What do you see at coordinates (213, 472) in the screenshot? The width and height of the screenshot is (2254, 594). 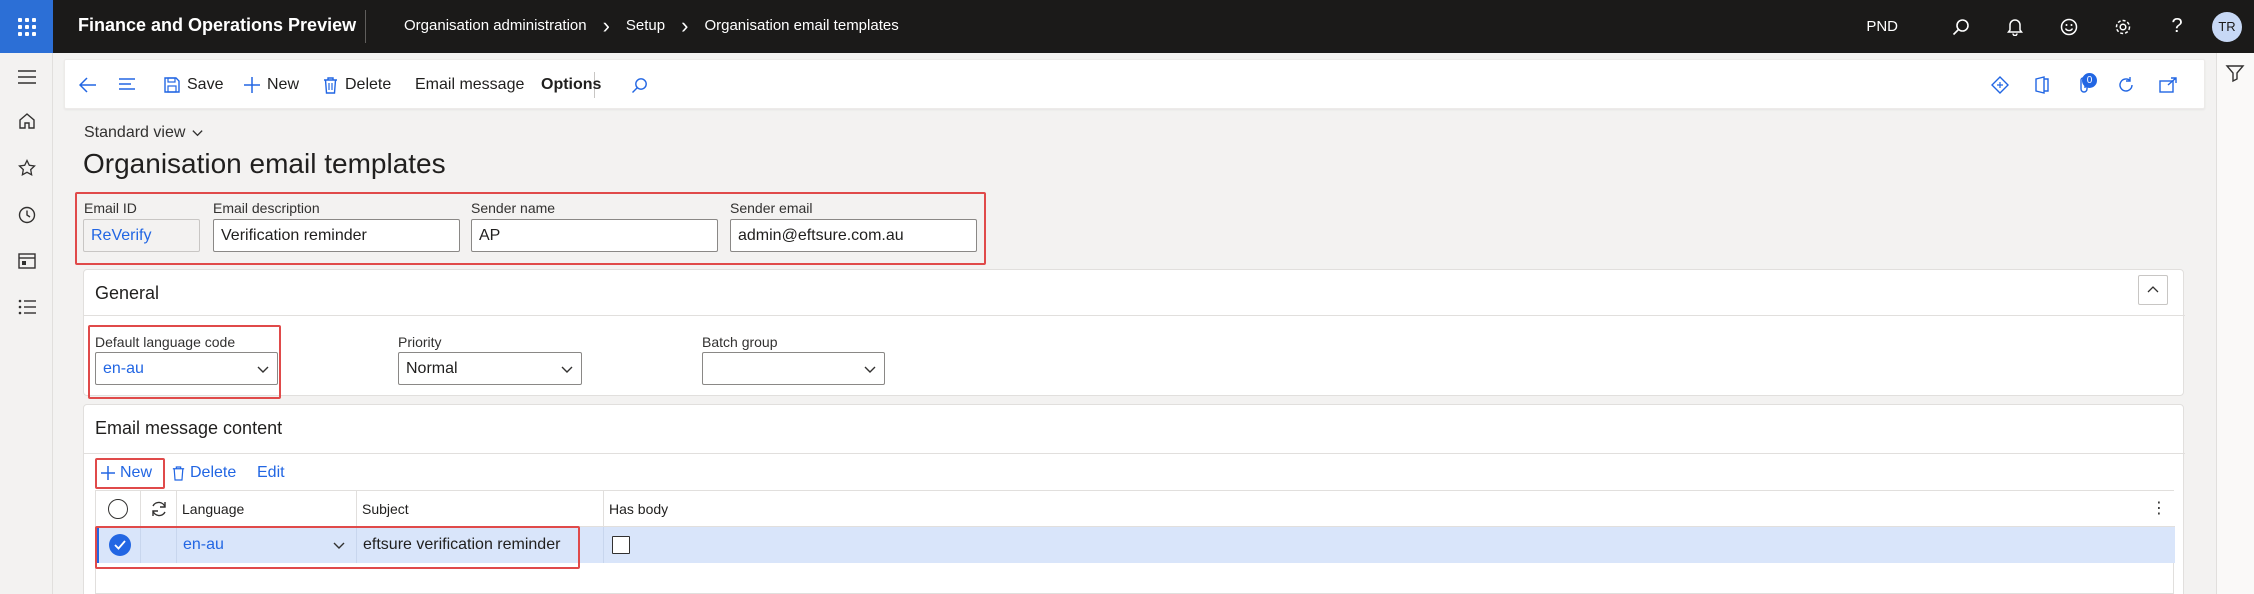 I see `grid-delete-label: Delete` at bounding box center [213, 472].